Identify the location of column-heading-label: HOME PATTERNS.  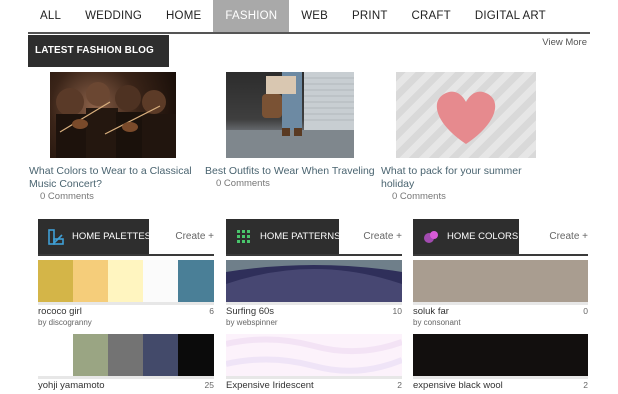
(300, 236).